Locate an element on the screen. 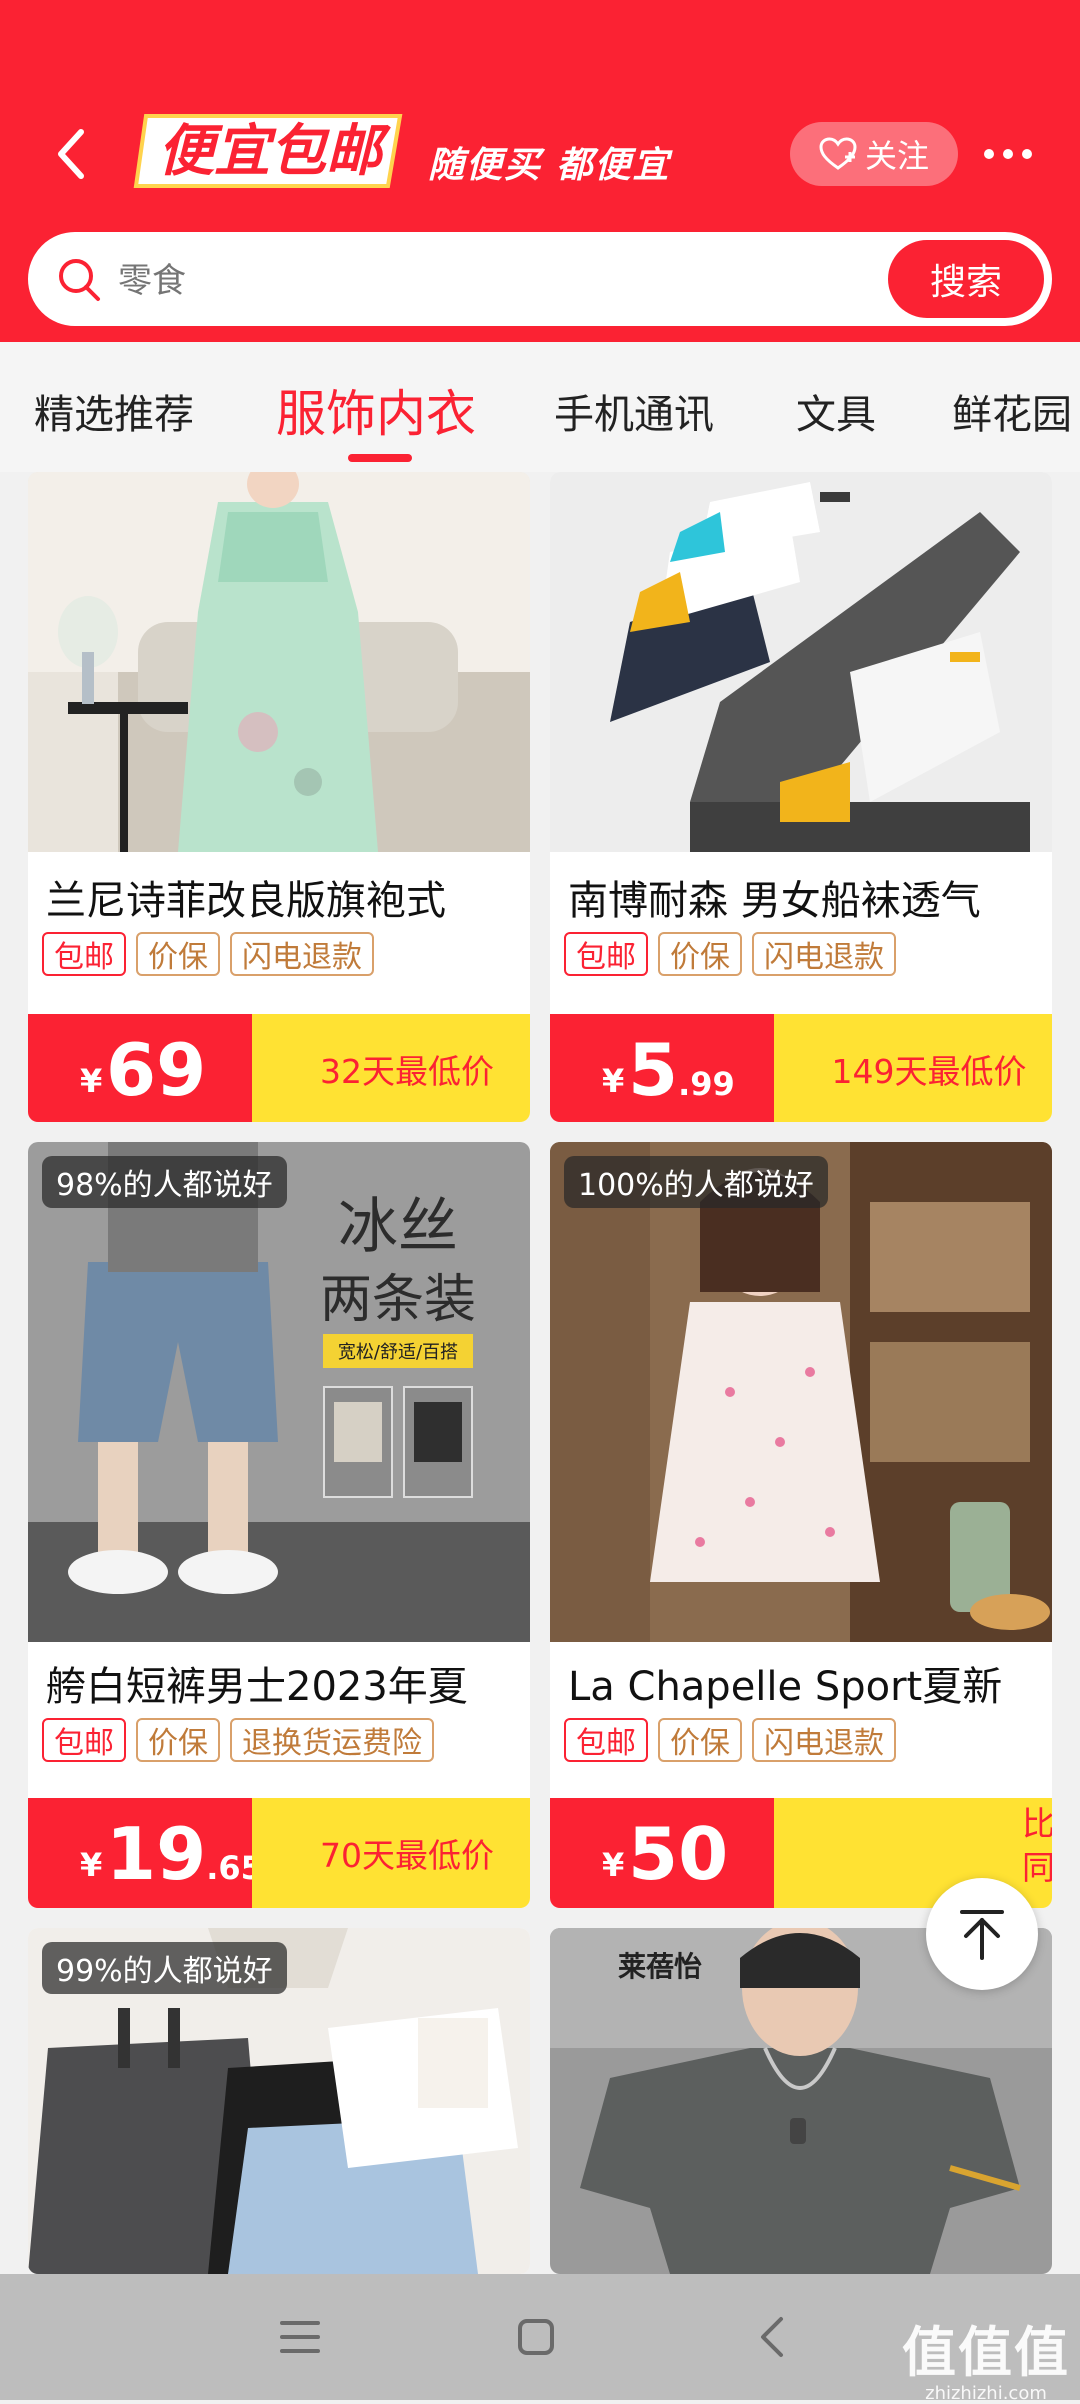  lowest-price-badge: 149天最低价 is located at coordinates (913, 1068).